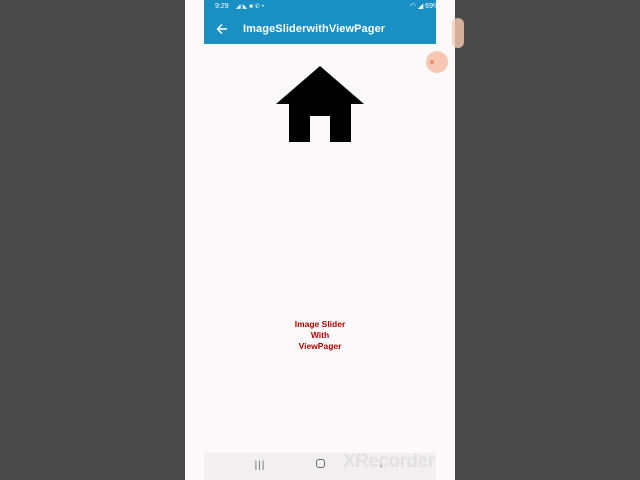 The height and width of the screenshot is (480, 640). What do you see at coordinates (222, 29) in the screenshot?
I see `arrow-left-icon` at bounding box center [222, 29].